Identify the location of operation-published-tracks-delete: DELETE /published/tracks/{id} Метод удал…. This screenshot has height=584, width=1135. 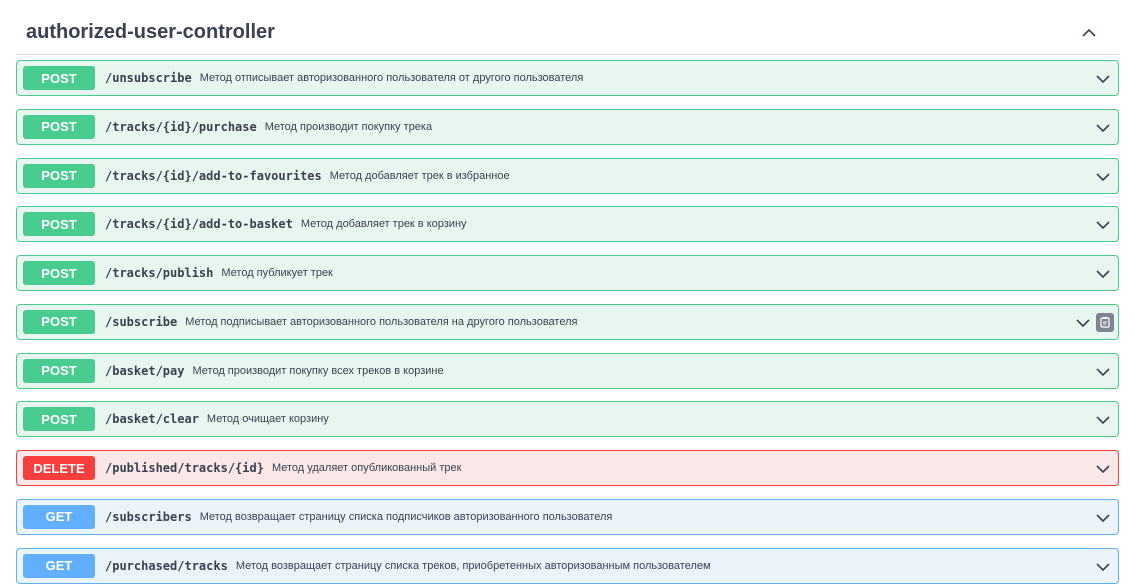
(567, 468).